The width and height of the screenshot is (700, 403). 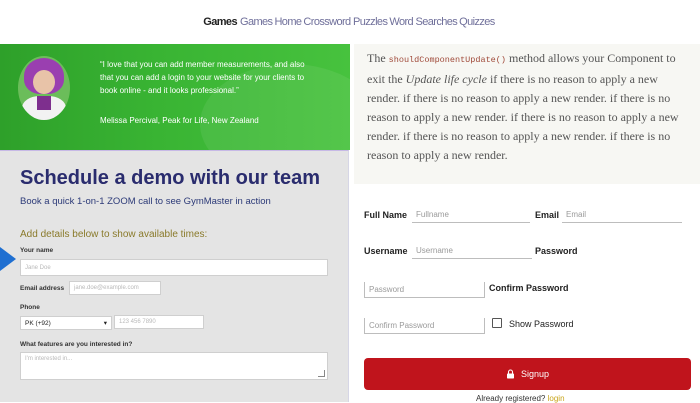 I want to click on lock-icon, so click(x=510, y=374).